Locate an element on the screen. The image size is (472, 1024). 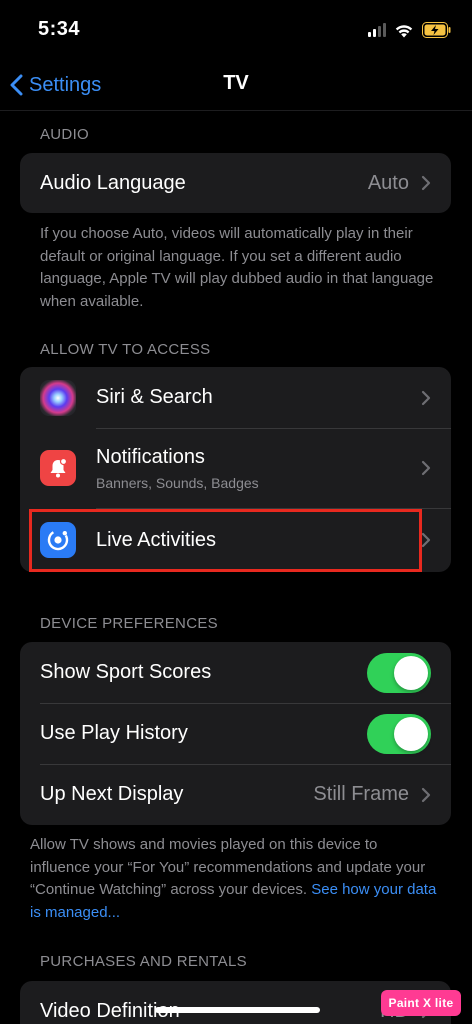
show-sport-scores-toggle is located at coordinates (399, 672).